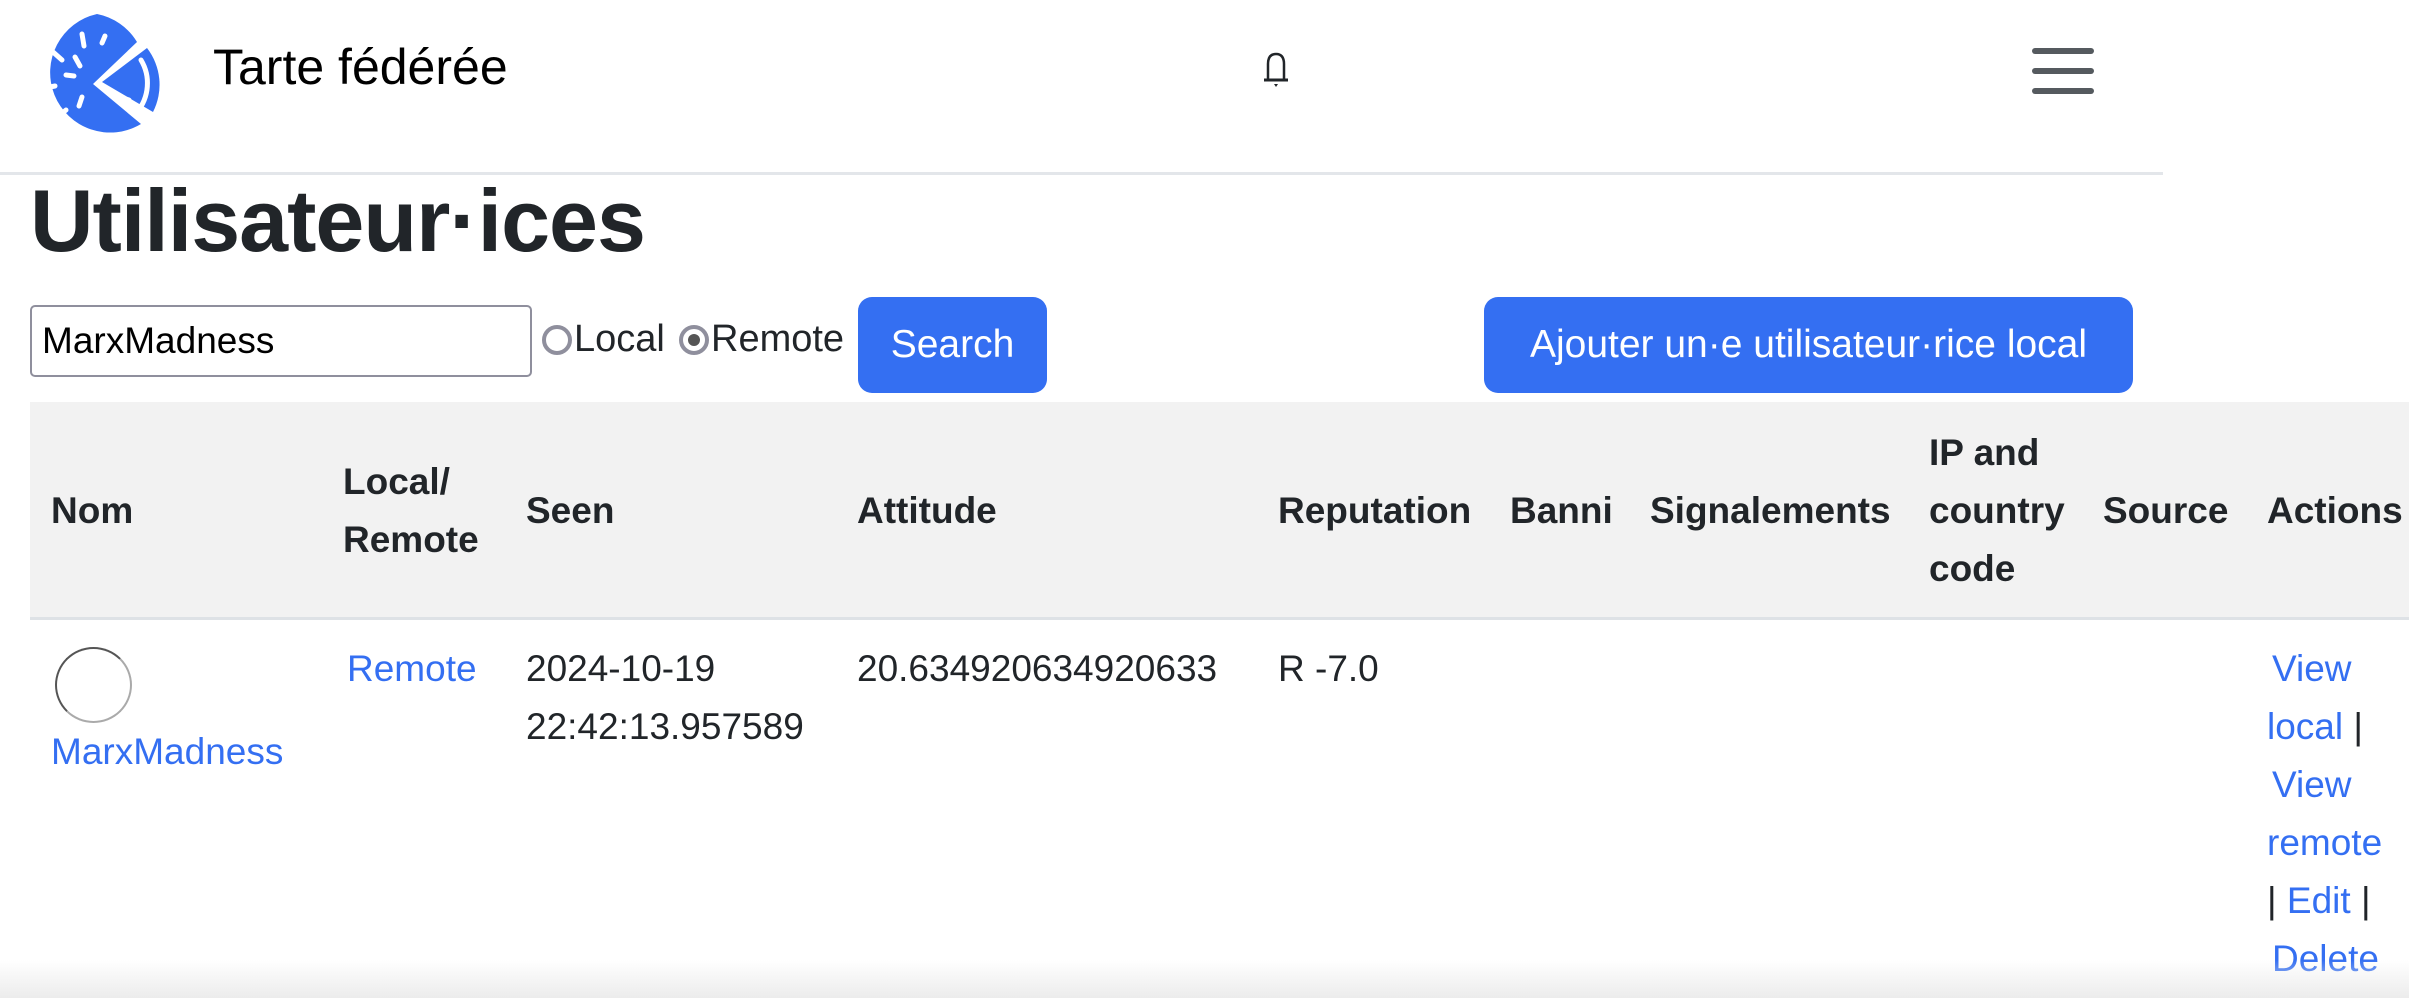  What do you see at coordinates (1972, 568) in the screenshot?
I see `col-ip-line3: code` at bounding box center [1972, 568].